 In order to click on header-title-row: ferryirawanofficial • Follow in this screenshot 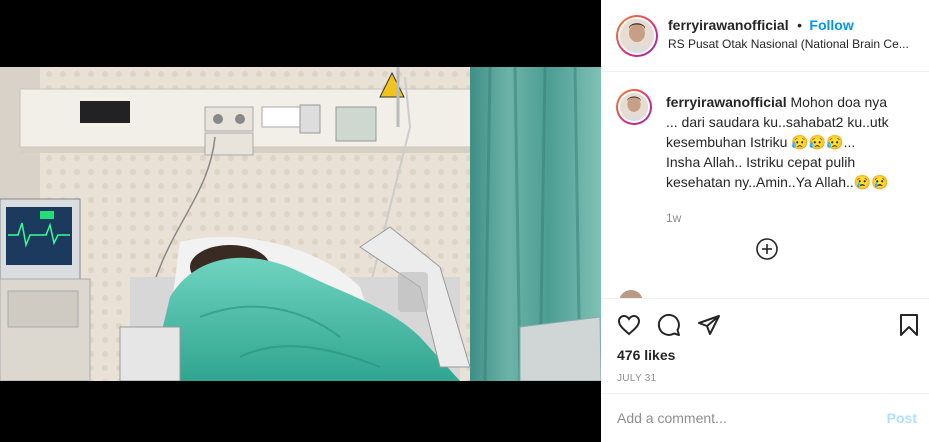, I will do `click(761, 26)`.